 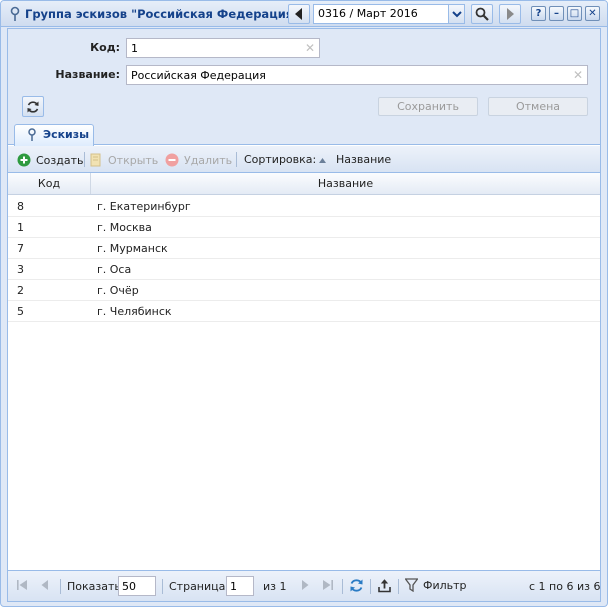 What do you see at coordinates (20, 269) in the screenshot?
I see `cell-code: 3` at bounding box center [20, 269].